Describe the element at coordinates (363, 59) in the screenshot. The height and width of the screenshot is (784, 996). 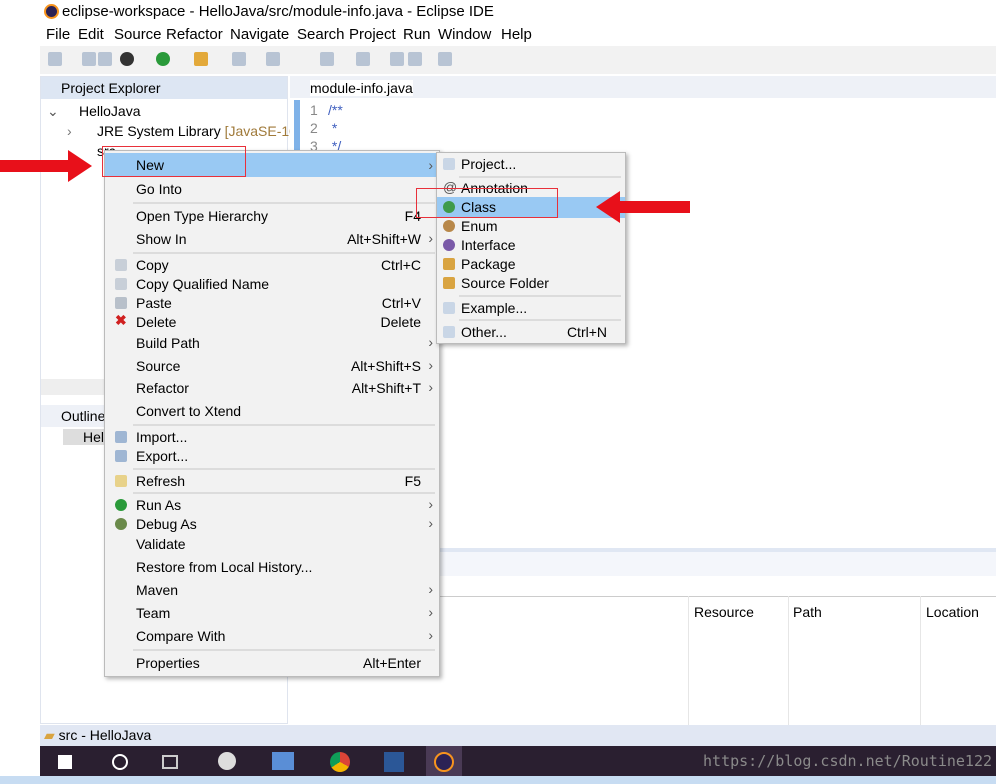
I see `prev-annotation-icon` at that location.